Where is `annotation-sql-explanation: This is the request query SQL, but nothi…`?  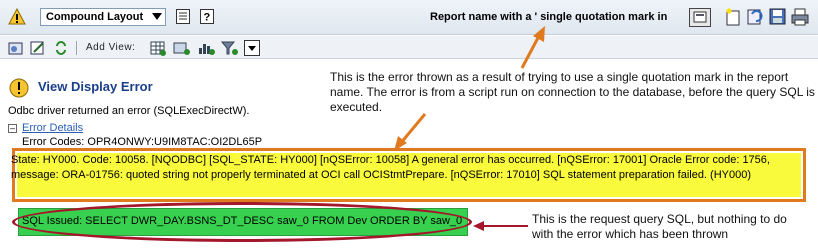
annotation-sql-explanation: This is the request query SQL, but nothi… is located at coordinates (659, 226).